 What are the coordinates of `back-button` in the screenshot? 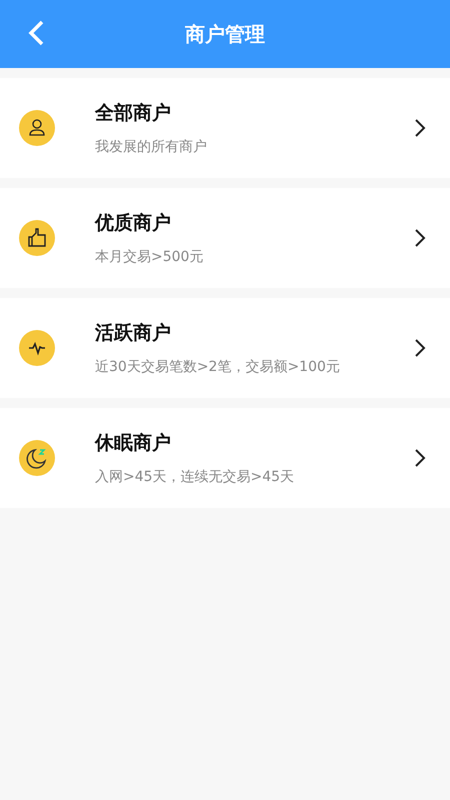 It's located at (36, 33).